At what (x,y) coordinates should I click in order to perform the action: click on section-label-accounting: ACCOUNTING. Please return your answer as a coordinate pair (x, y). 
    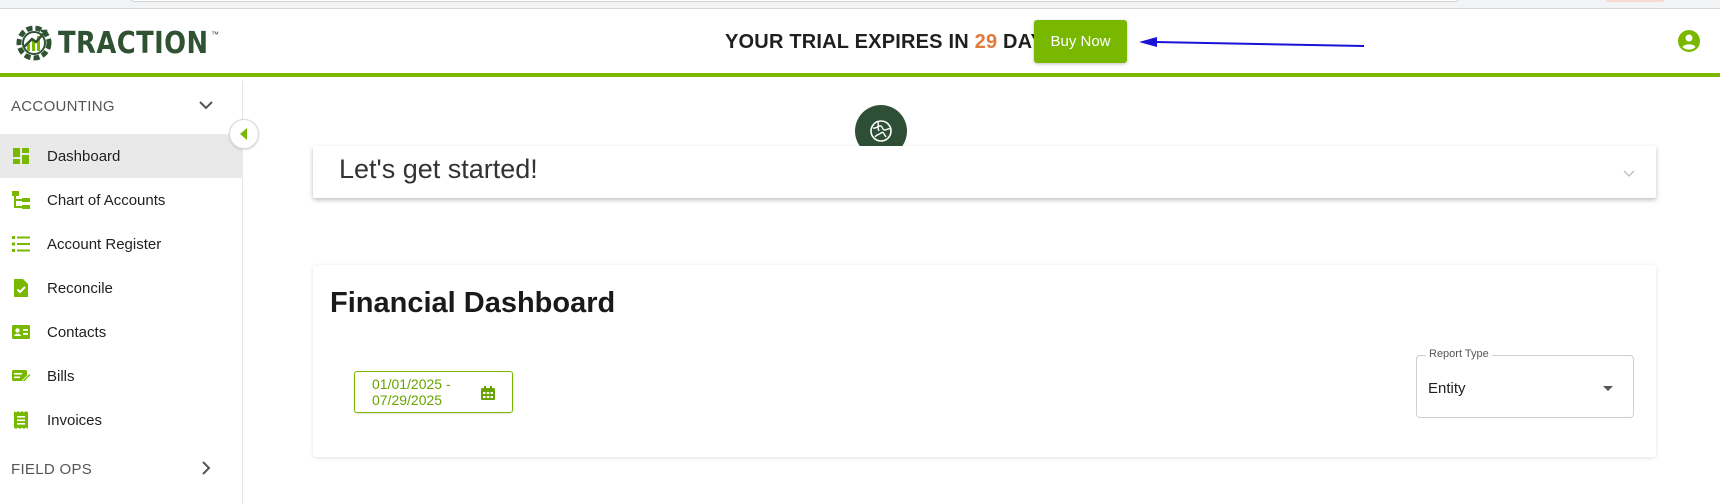
    Looking at the image, I should click on (63, 106).